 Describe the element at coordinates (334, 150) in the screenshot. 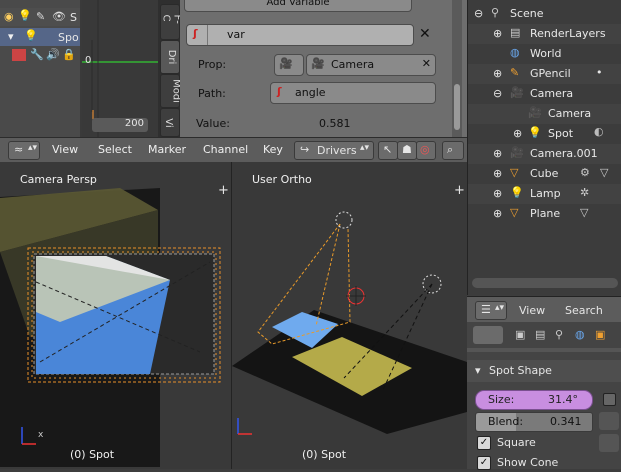

I see `mode-dropdown: ↪ Drivers ▴▾` at that location.